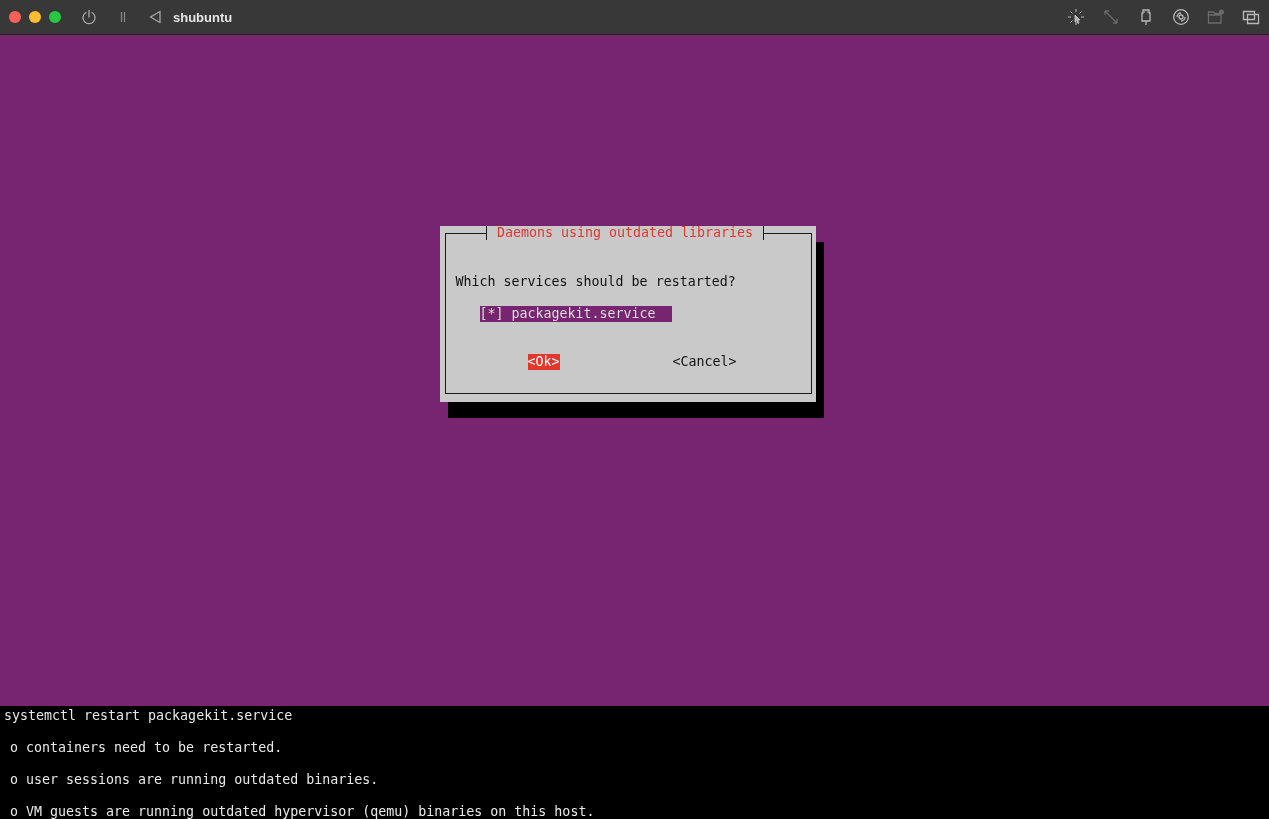 The width and height of the screenshot is (1269, 819). Describe the element at coordinates (123, 17) in the screenshot. I see `pause-icon` at that location.